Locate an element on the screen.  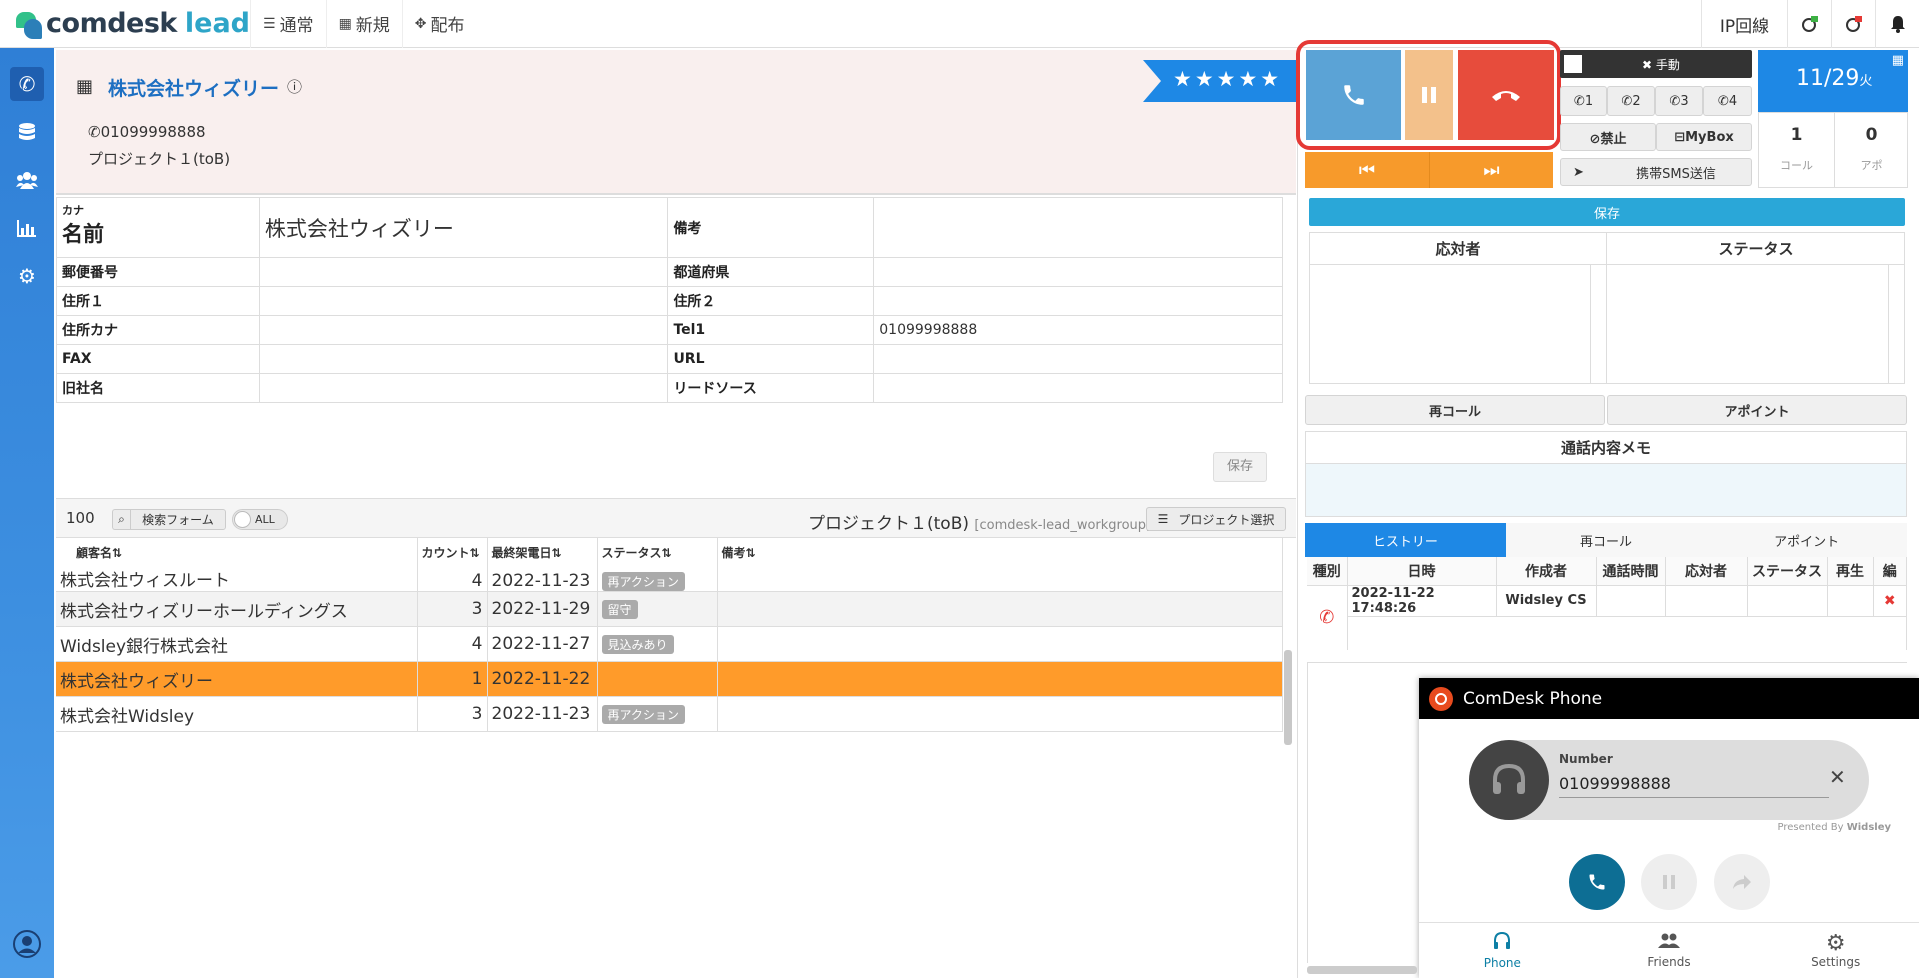
list-scrollbar is located at coordinates (1288, 697).